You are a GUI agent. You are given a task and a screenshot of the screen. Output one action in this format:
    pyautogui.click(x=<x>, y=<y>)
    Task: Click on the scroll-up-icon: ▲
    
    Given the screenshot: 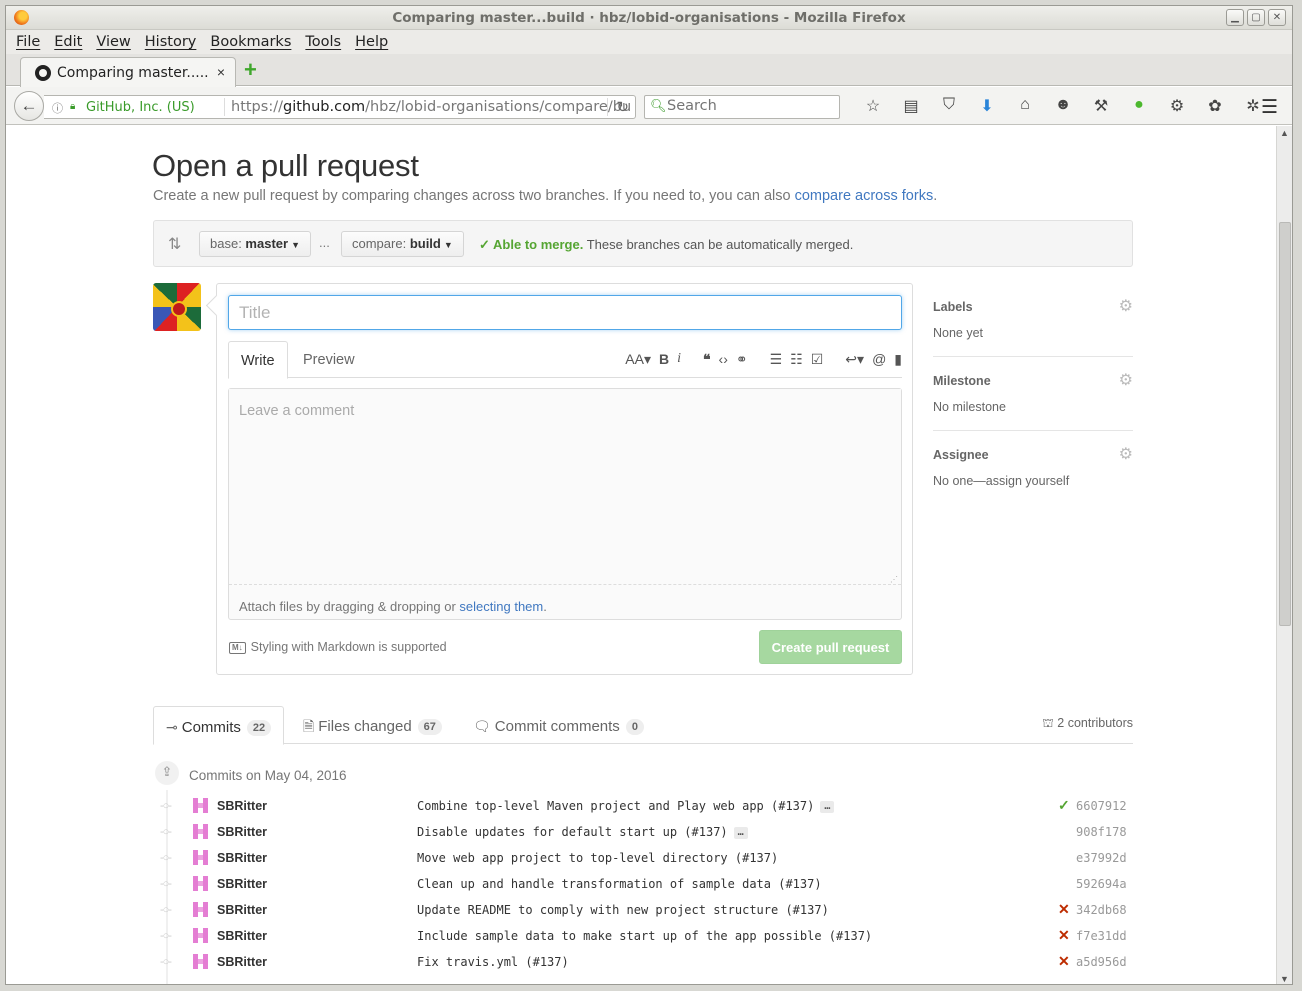 What is the action you would take?
    pyautogui.click(x=1284, y=133)
    